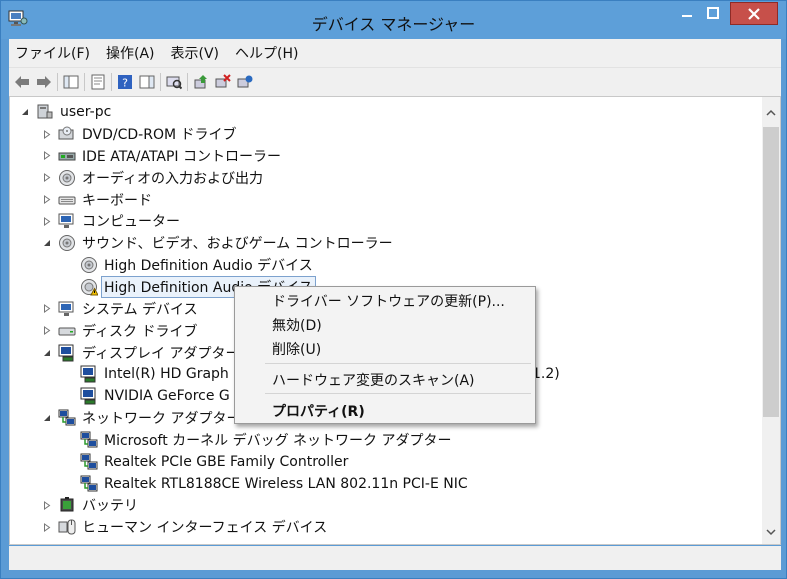 This screenshot has height=579, width=787. Describe the element at coordinates (771, 530) in the screenshot. I see `scroll-down-icon` at that location.